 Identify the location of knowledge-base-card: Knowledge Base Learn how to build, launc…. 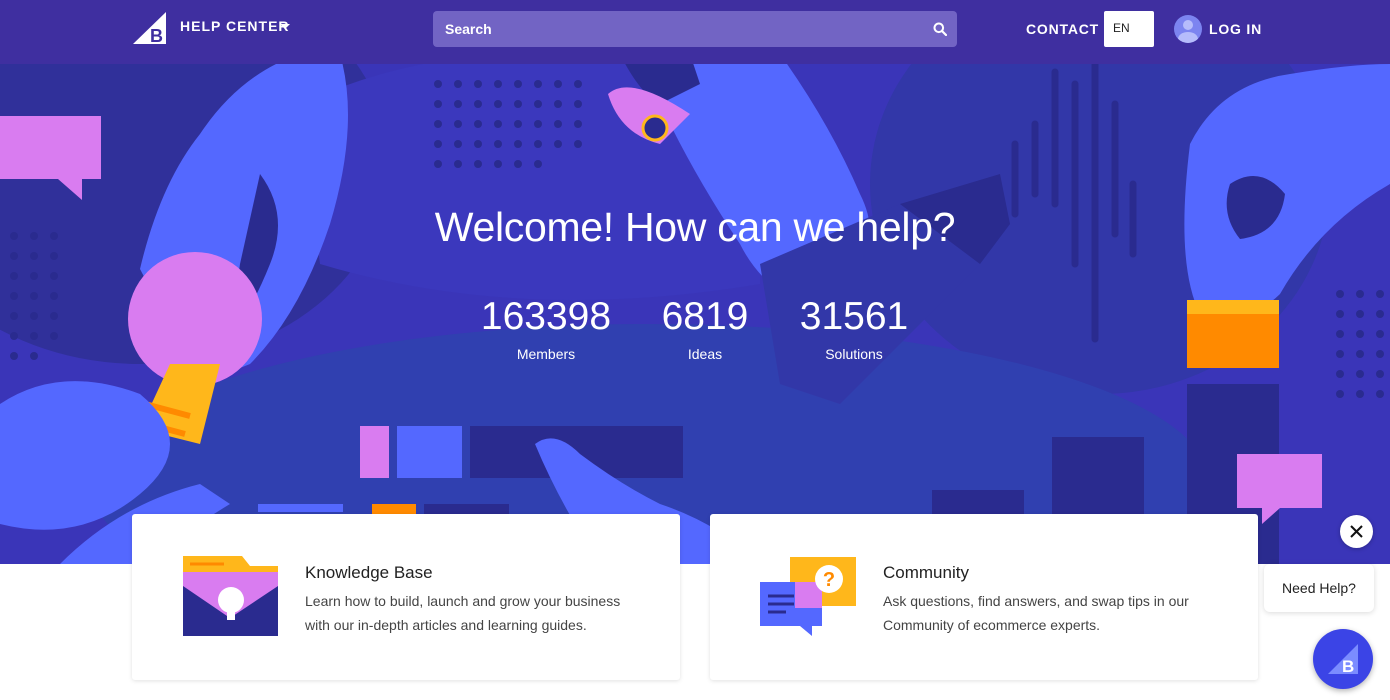
(406, 597).